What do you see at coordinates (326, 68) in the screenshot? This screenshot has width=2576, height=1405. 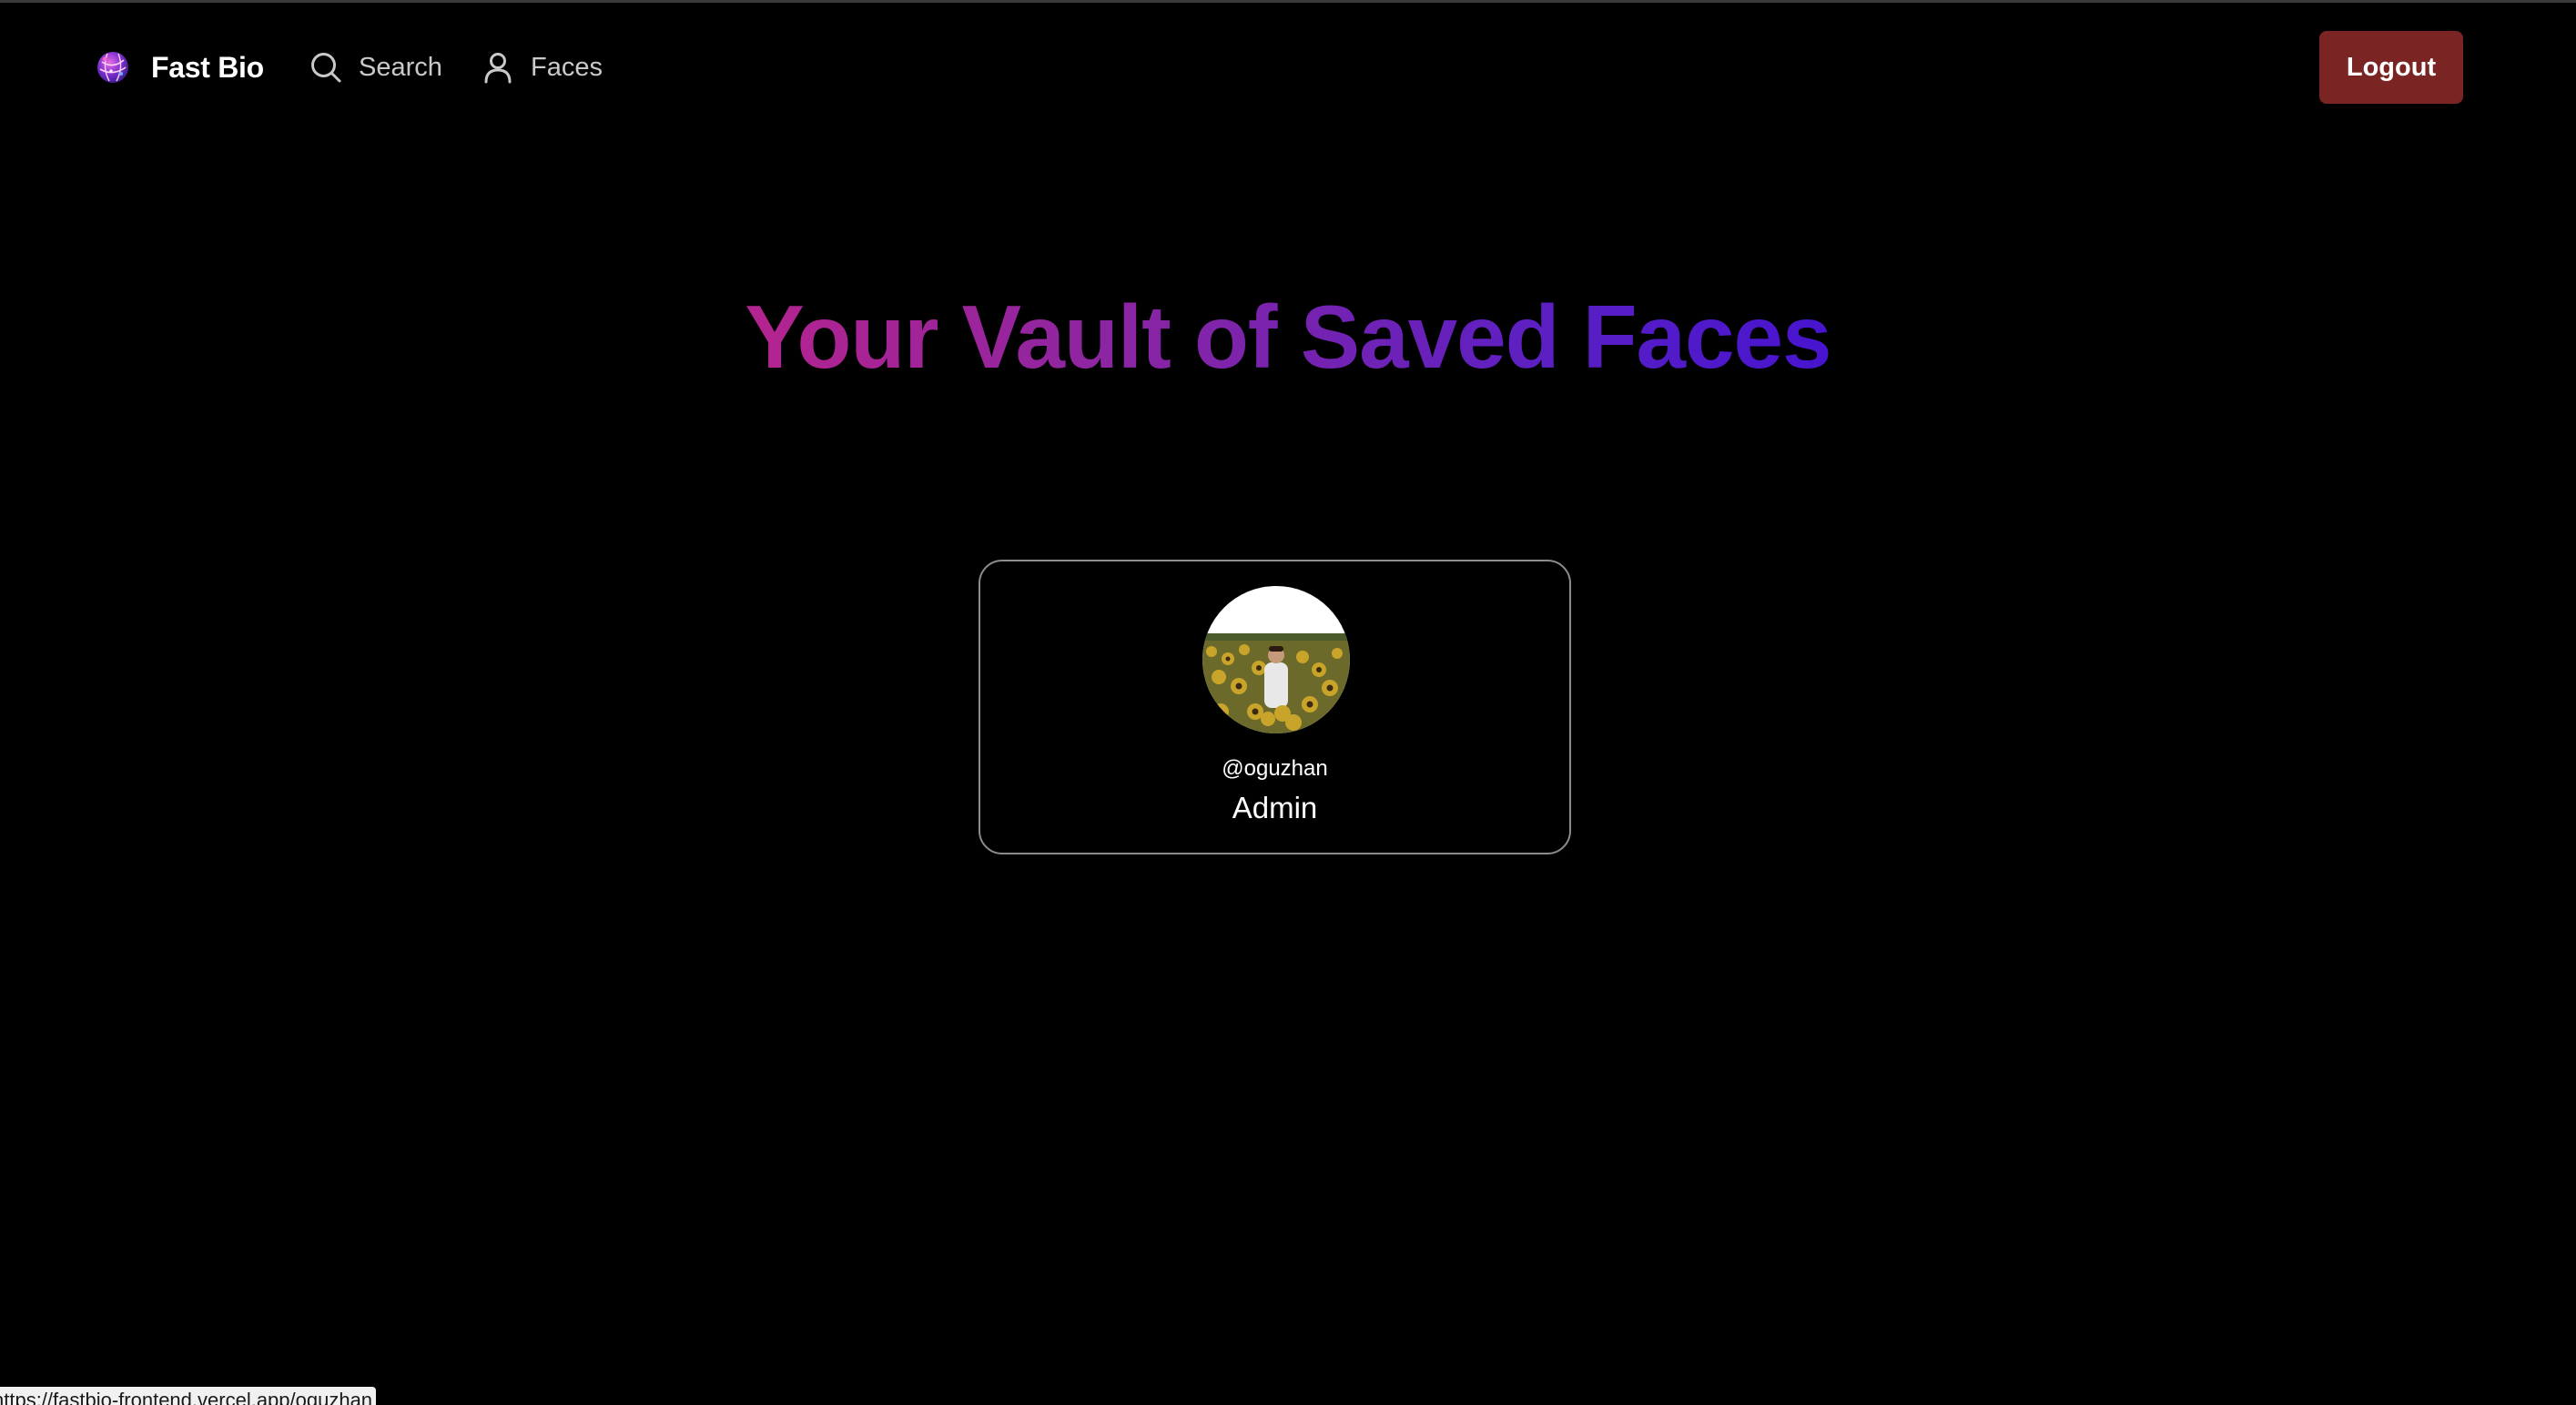 I see `search-icon` at bounding box center [326, 68].